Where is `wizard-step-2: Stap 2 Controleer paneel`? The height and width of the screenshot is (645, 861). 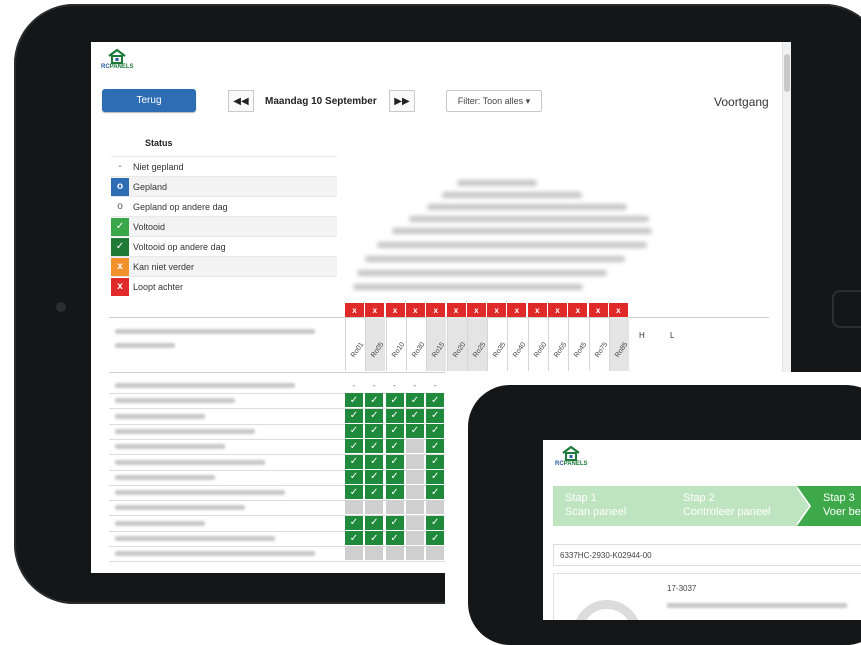
wizard-step-2: Stap 2 Controleer paneel is located at coordinates (735, 506).